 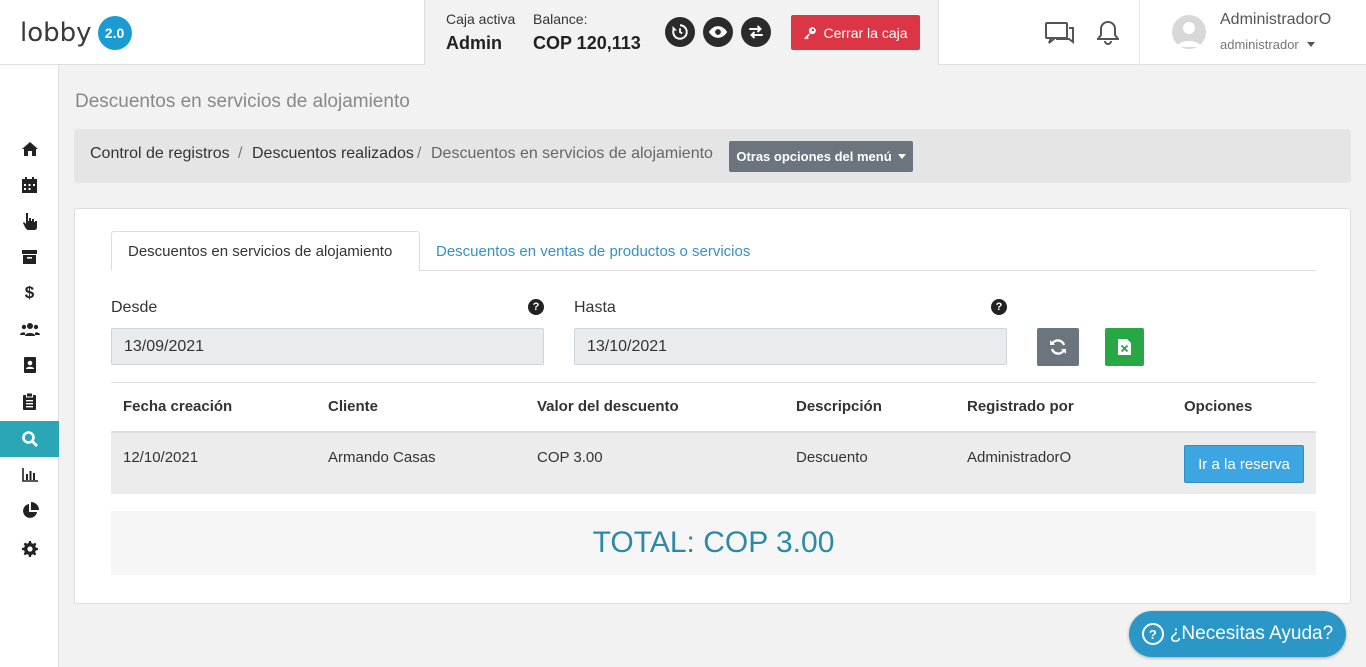 I want to click on sidebar-item-finance: $, so click(x=29, y=293).